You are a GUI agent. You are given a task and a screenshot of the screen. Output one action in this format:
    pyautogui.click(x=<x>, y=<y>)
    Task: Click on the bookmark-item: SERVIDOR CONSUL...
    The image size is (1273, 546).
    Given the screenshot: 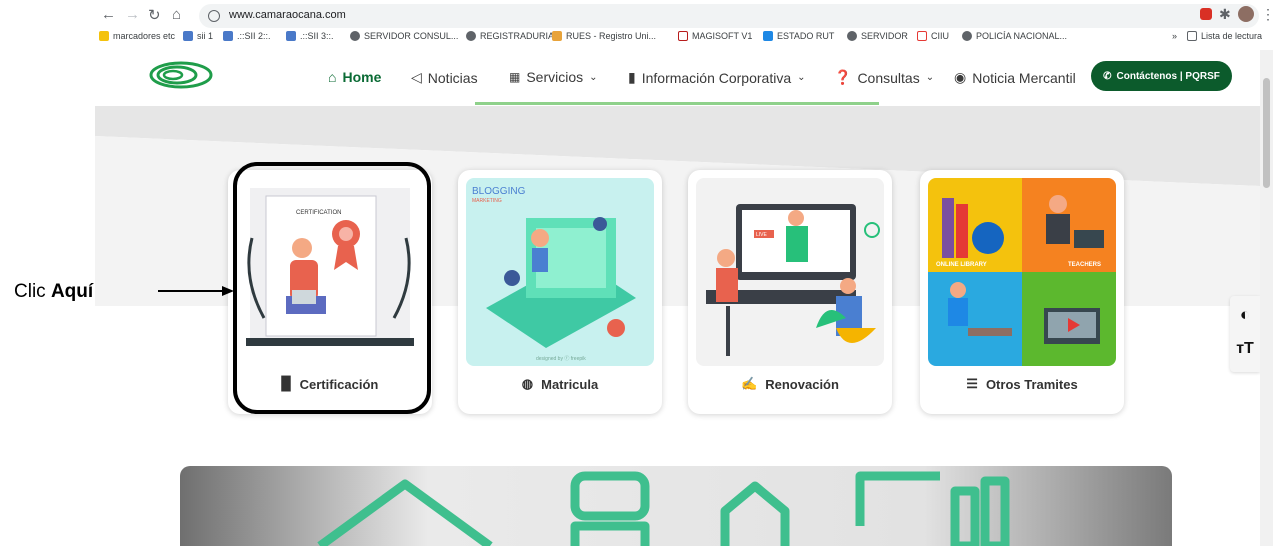 What is the action you would take?
    pyautogui.click(x=404, y=36)
    